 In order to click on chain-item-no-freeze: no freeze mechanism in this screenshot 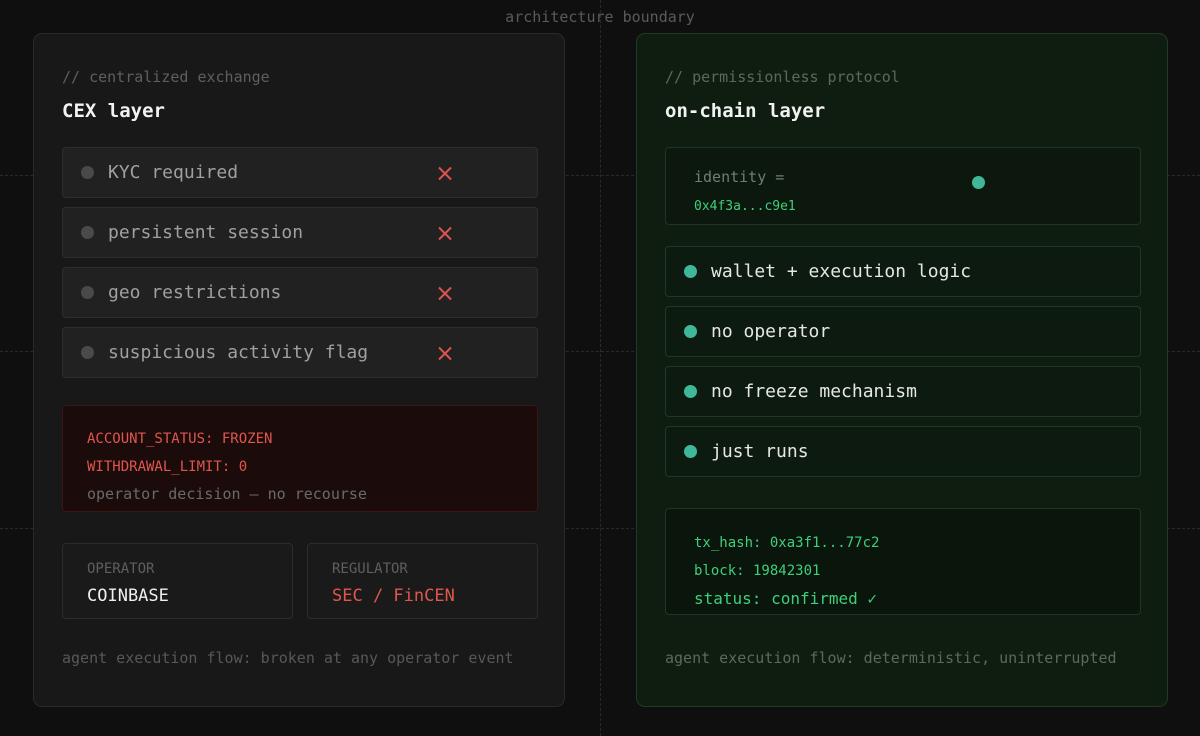, I will do `click(903, 391)`.